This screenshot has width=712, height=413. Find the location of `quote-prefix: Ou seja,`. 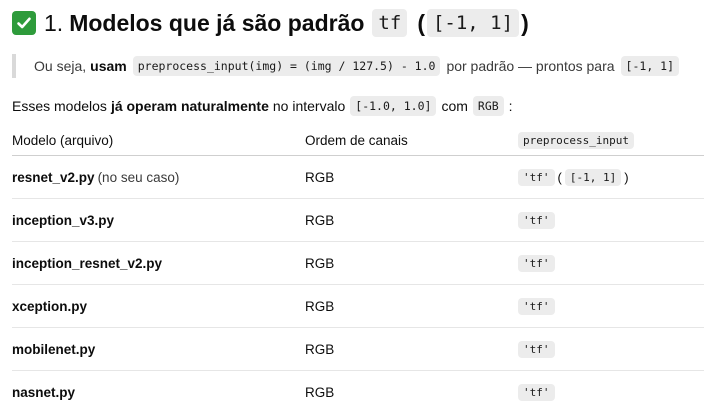

quote-prefix: Ou seja, is located at coordinates (60, 66).